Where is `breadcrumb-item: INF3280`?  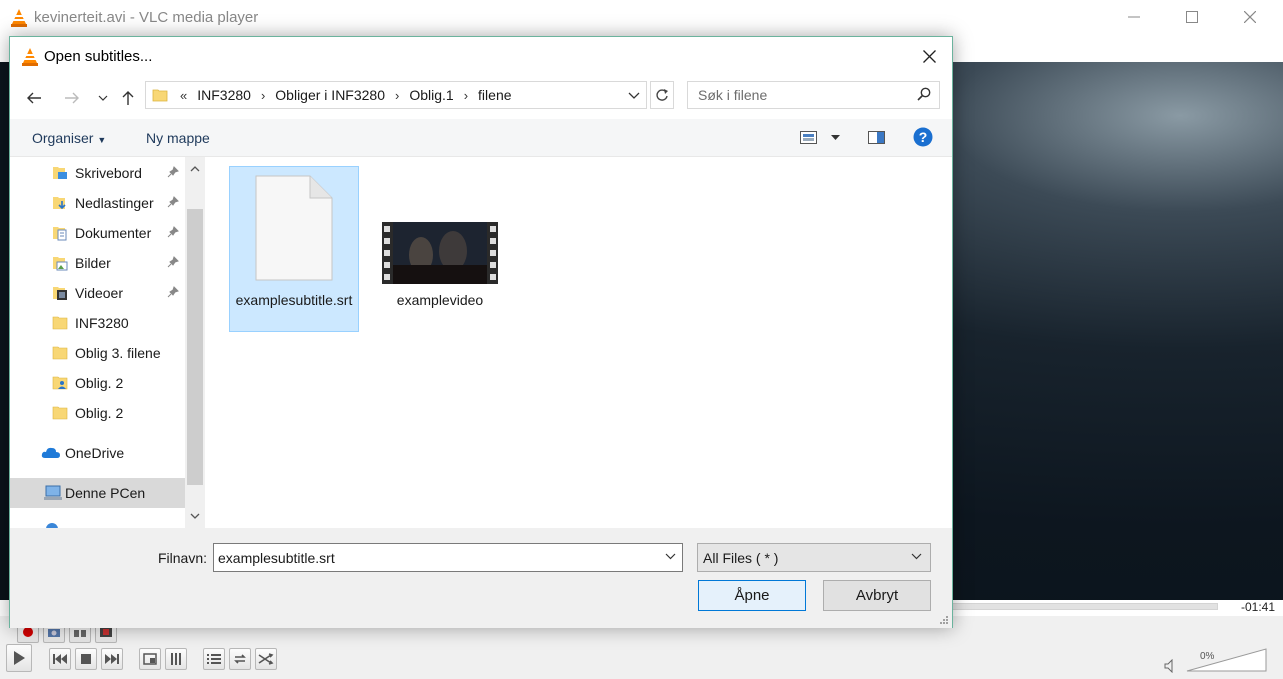 breadcrumb-item: INF3280 is located at coordinates (224, 95).